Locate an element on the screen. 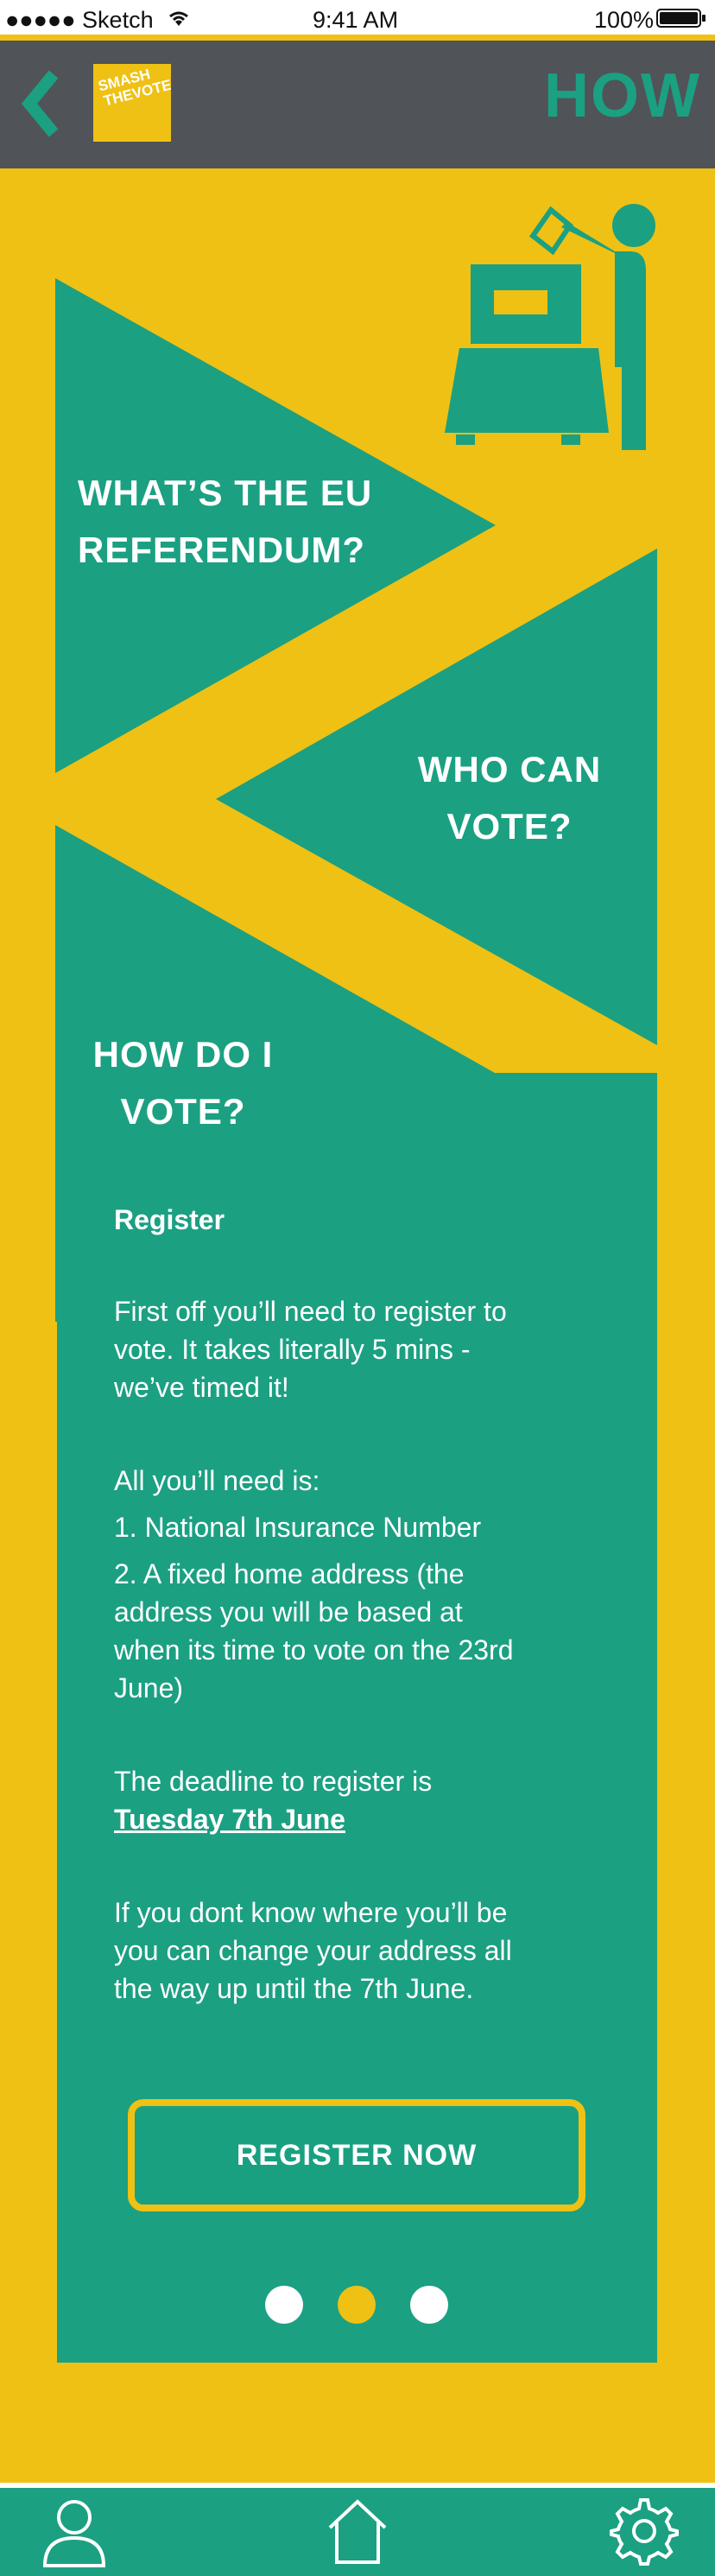 The width and height of the screenshot is (715, 2576). requirements-intro: All you’ll need is: is located at coordinates (217, 1480).